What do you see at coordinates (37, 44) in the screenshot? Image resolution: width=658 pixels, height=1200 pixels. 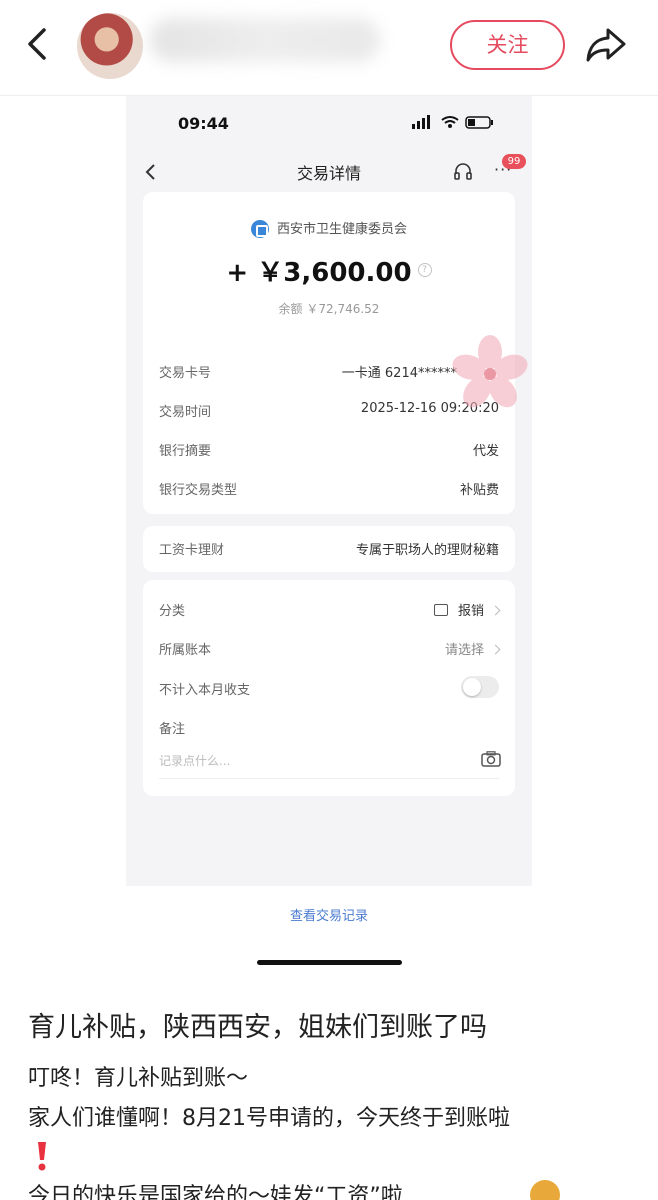 I see `back-arrow-icon` at bounding box center [37, 44].